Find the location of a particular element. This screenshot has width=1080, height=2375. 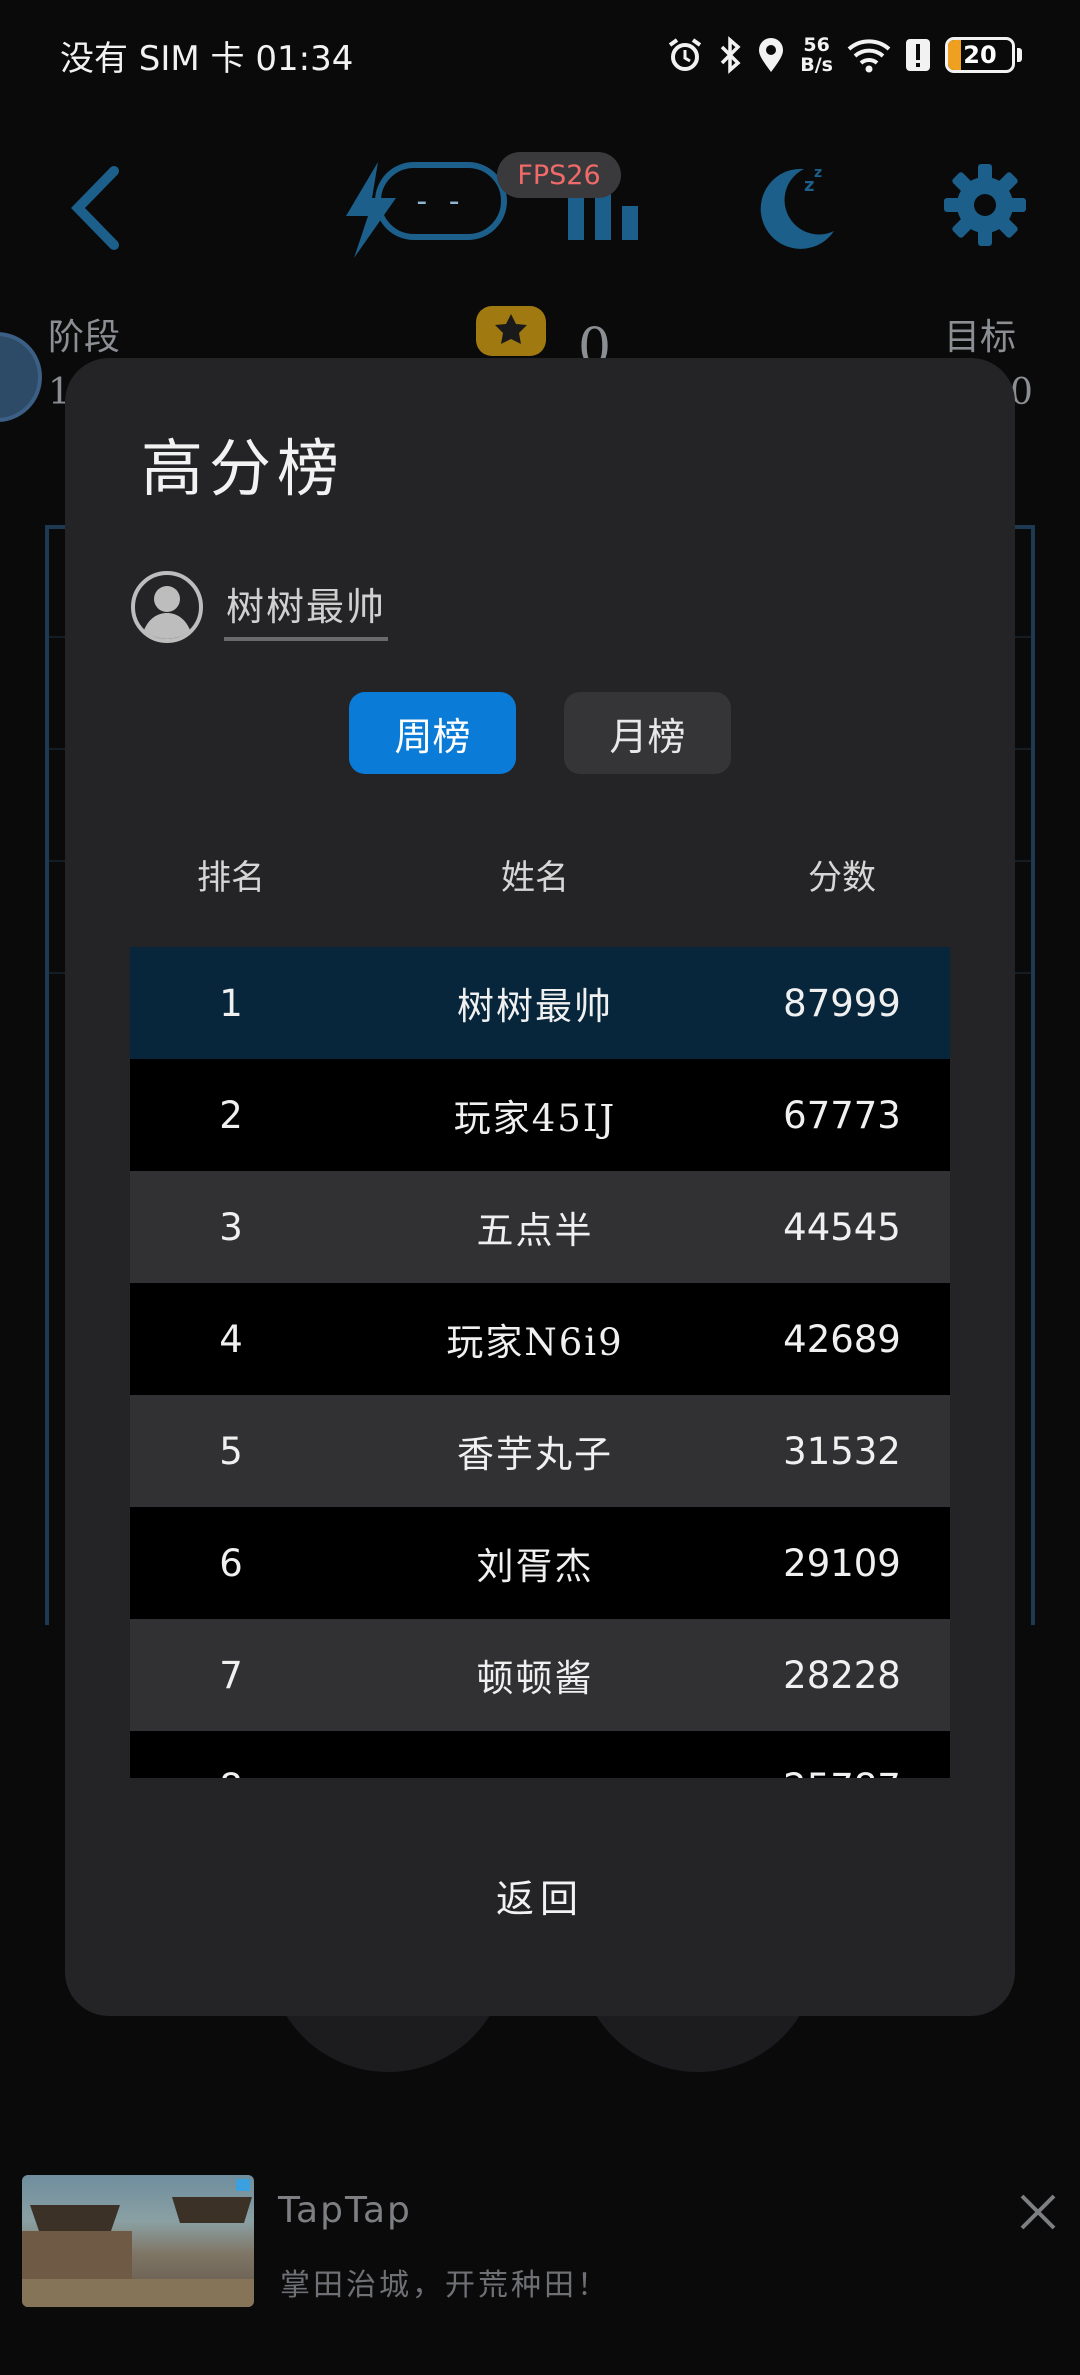

ad-title: TapTap is located at coordinates (345, 2210).